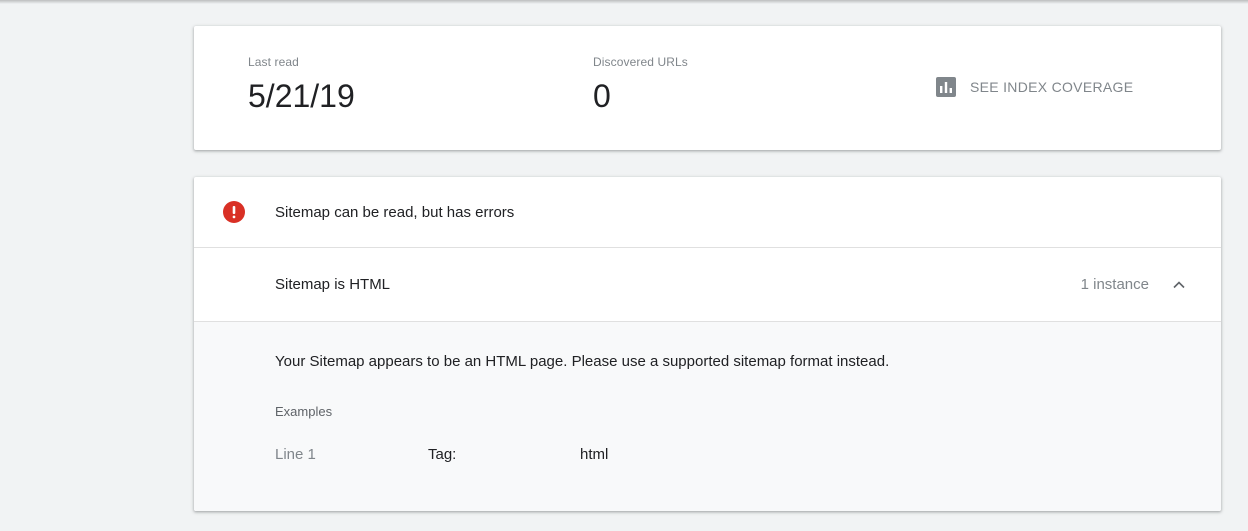 The width and height of the screenshot is (1248, 531). What do you see at coordinates (333, 284) in the screenshot?
I see `issue-title: Sitemap is HTML` at bounding box center [333, 284].